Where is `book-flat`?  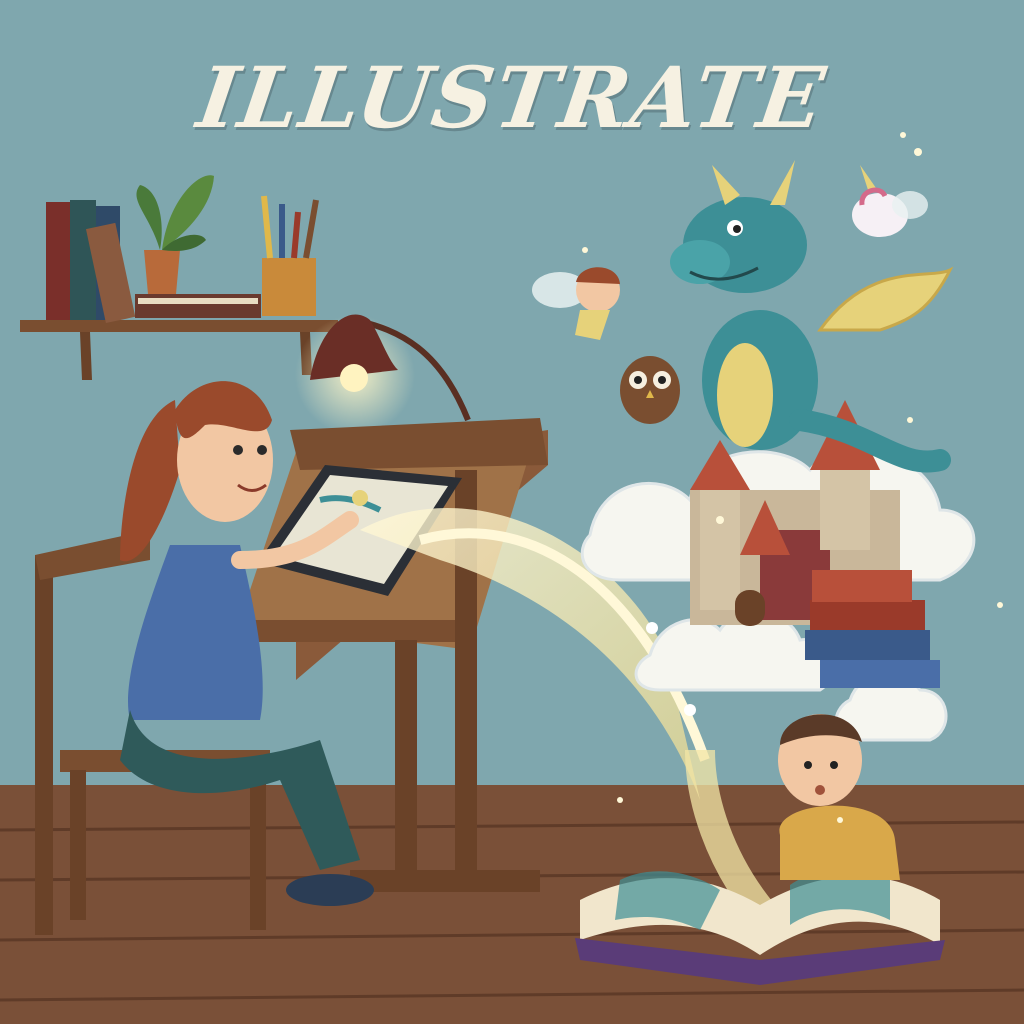 book-flat is located at coordinates (198, 306).